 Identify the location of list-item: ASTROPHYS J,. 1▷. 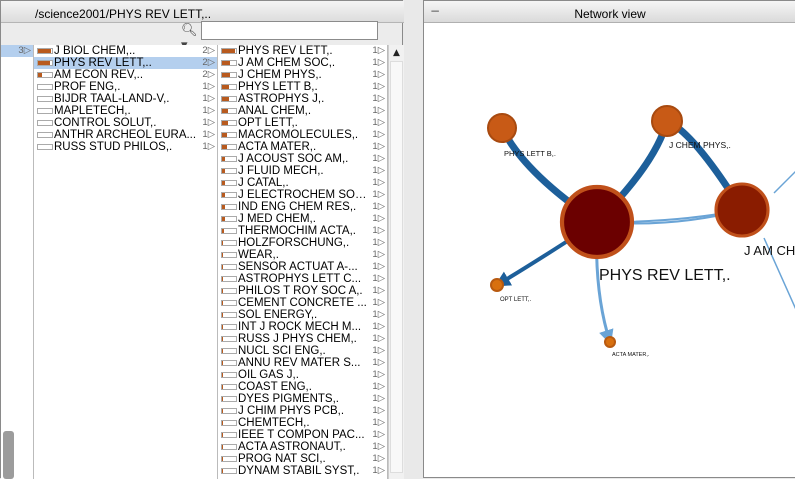
(302, 99).